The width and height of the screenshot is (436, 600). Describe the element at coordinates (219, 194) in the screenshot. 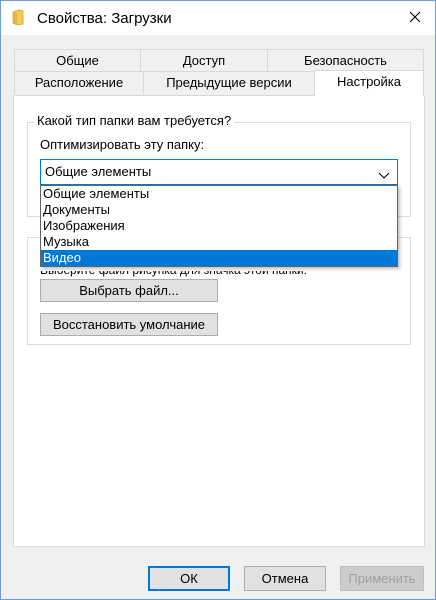

I see `option-general-items: Общие элементы` at that location.